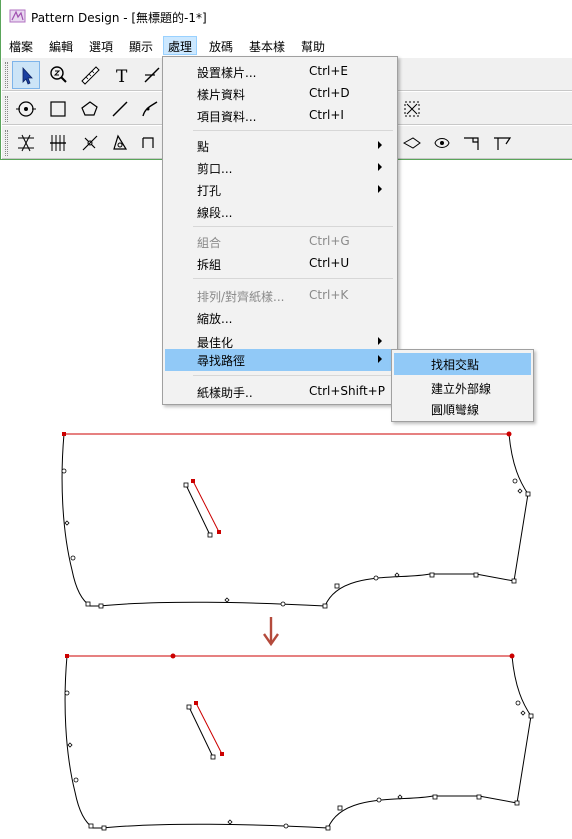 Image resolution: width=572 pixels, height=839 pixels. Describe the element at coordinates (58, 75) in the screenshot. I see `zoom-tool-button` at that location.